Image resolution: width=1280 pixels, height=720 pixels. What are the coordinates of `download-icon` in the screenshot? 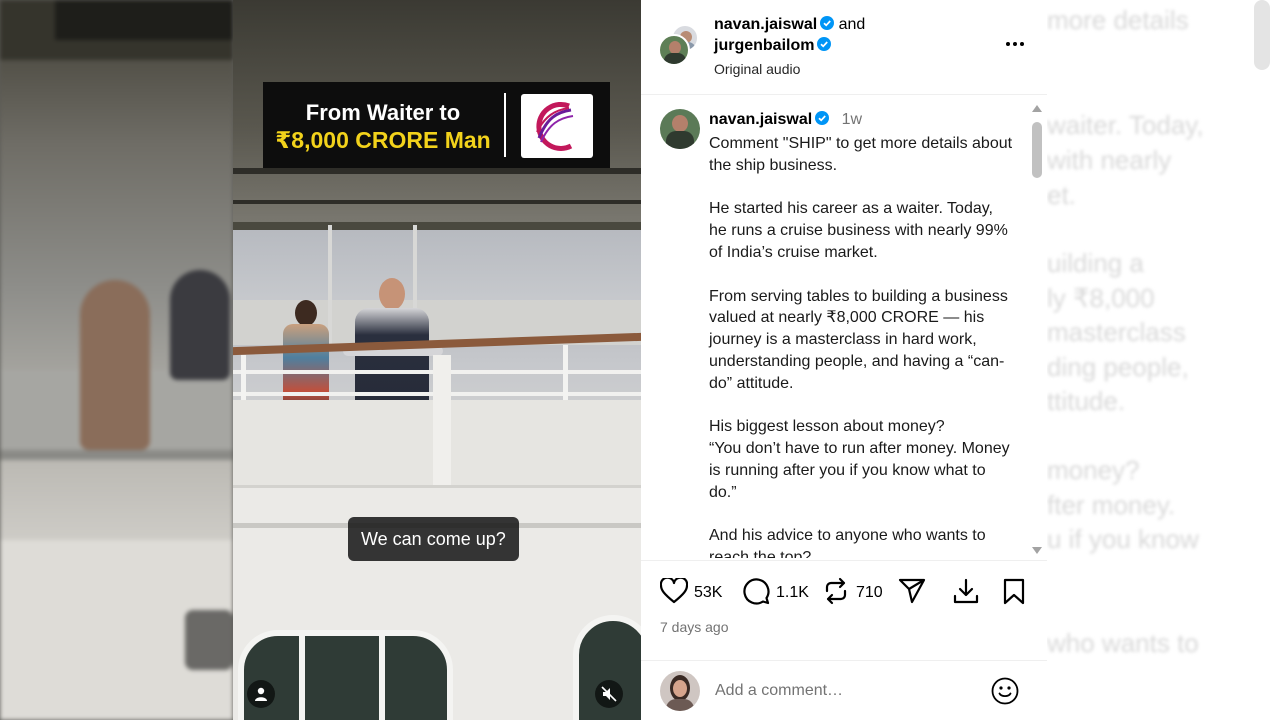 It's located at (966, 593).